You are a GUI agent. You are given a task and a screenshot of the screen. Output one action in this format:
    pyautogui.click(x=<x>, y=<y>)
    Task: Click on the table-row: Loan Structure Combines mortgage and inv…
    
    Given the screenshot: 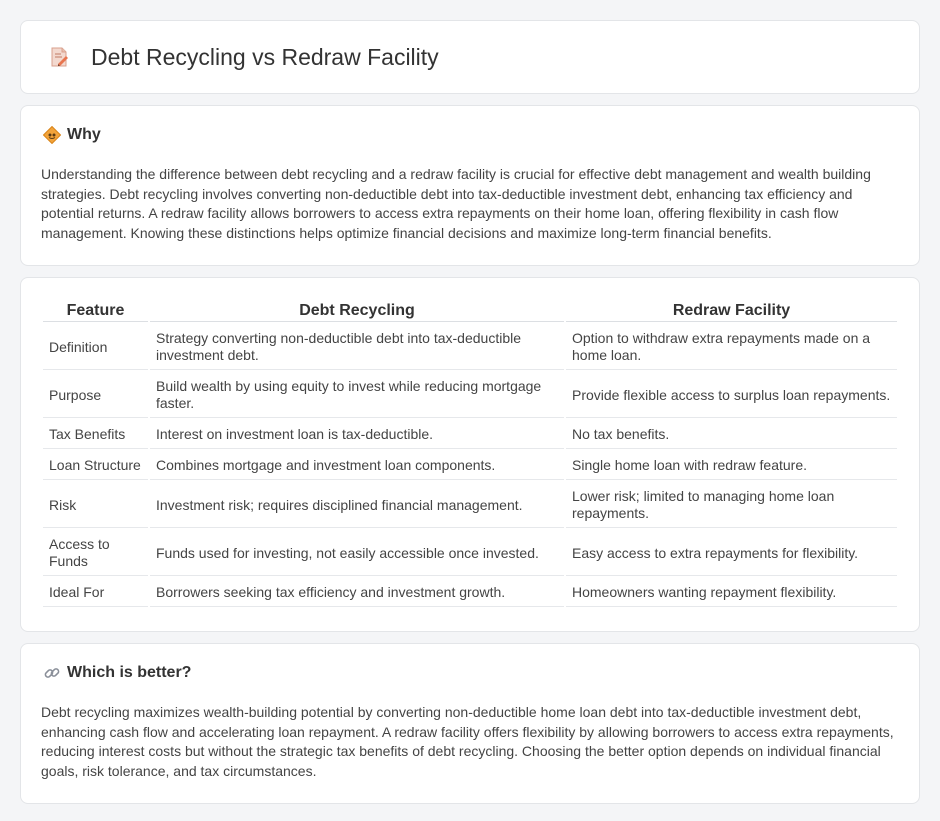 What is the action you would take?
    pyautogui.click(x=470, y=465)
    